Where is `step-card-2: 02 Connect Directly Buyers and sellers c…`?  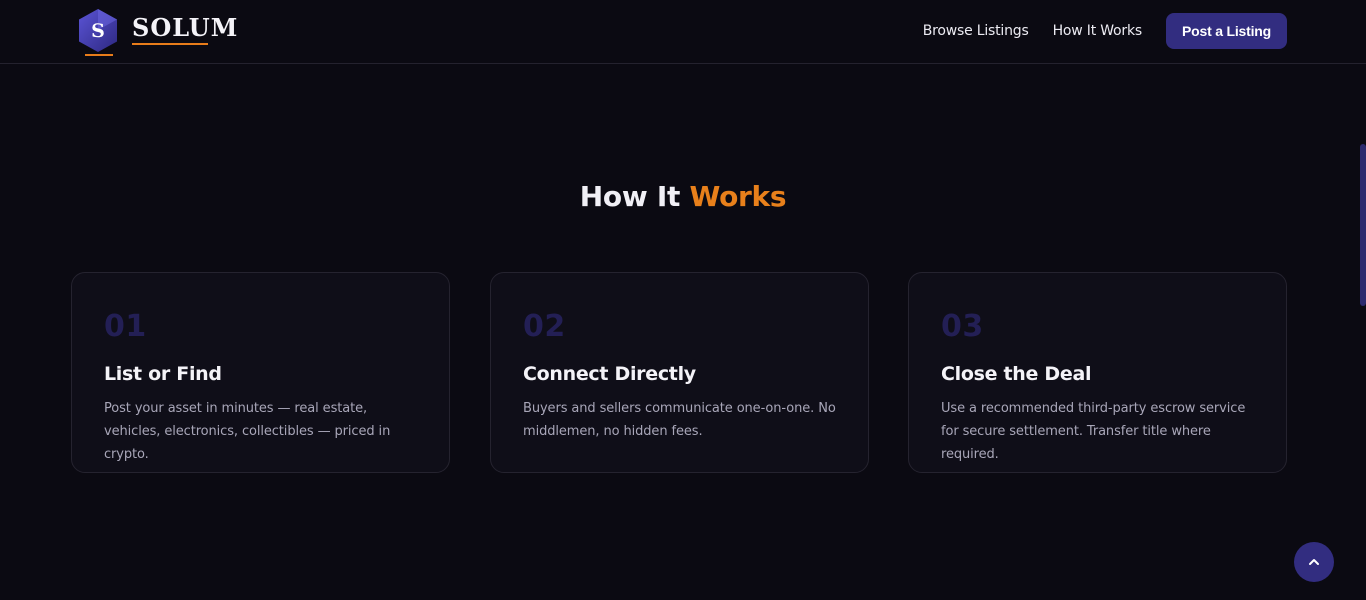
step-card-2: 02 Connect Directly Buyers and sellers c… is located at coordinates (679, 372).